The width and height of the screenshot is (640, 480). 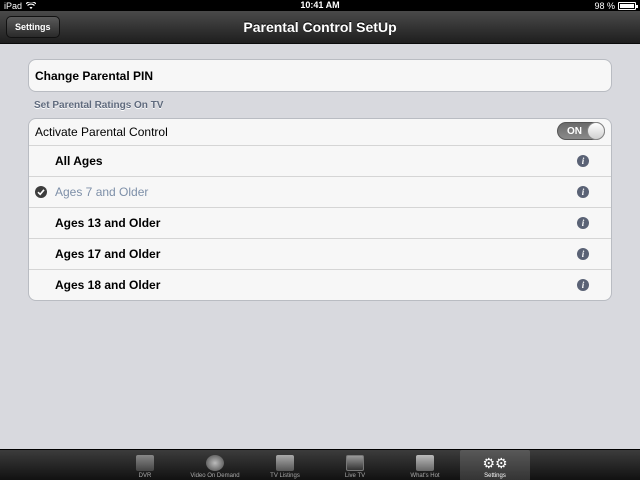 What do you see at coordinates (495, 476) in the screenshot?
I see `tab-label: Settings` at bounding box center [495, 476].